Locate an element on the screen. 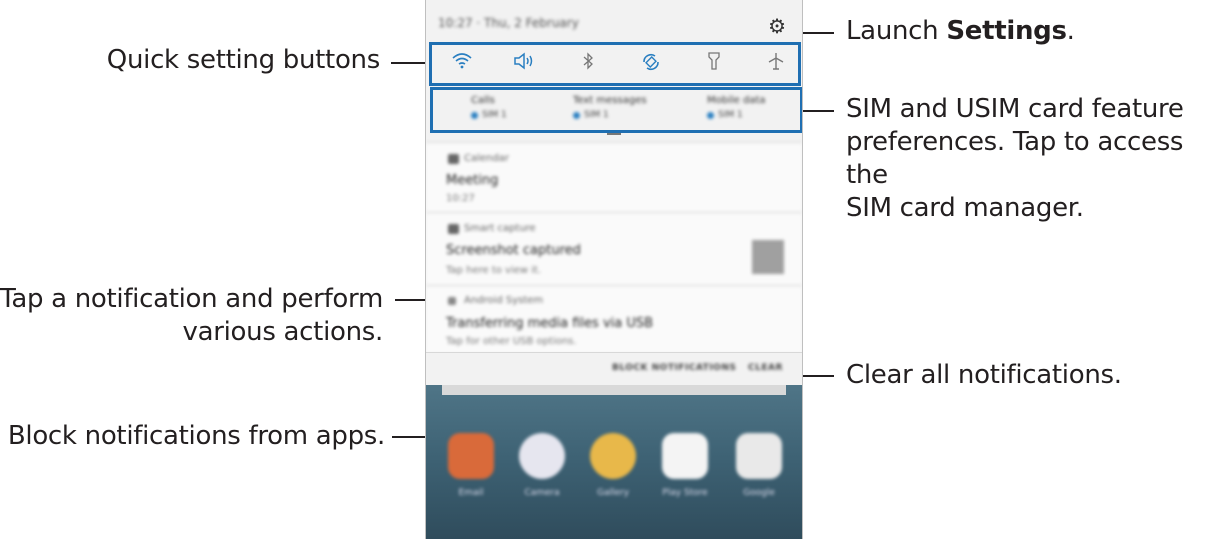  settings-word: Settings is located at coordinates (1006, 31).